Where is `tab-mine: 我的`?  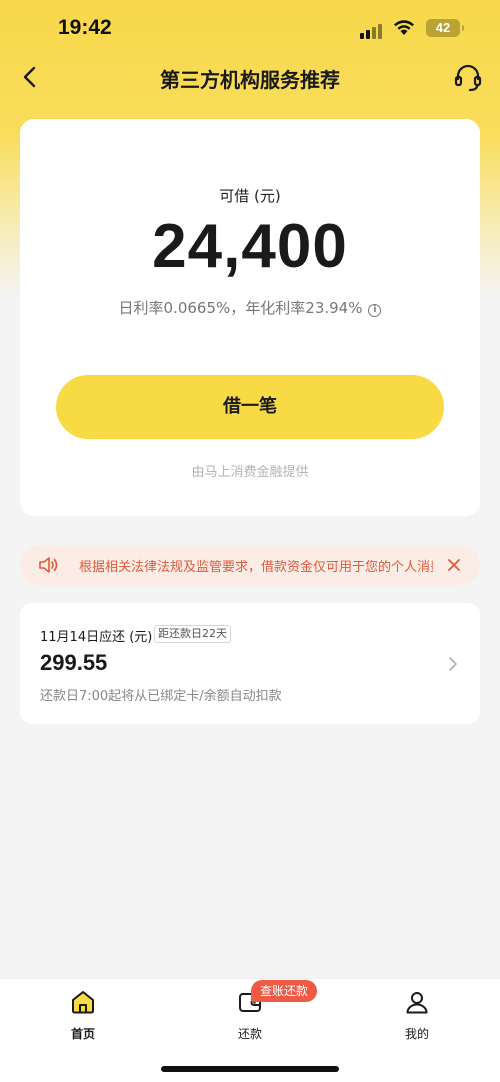
tab-mine: 我的 is located at coordinates (417, 1014).